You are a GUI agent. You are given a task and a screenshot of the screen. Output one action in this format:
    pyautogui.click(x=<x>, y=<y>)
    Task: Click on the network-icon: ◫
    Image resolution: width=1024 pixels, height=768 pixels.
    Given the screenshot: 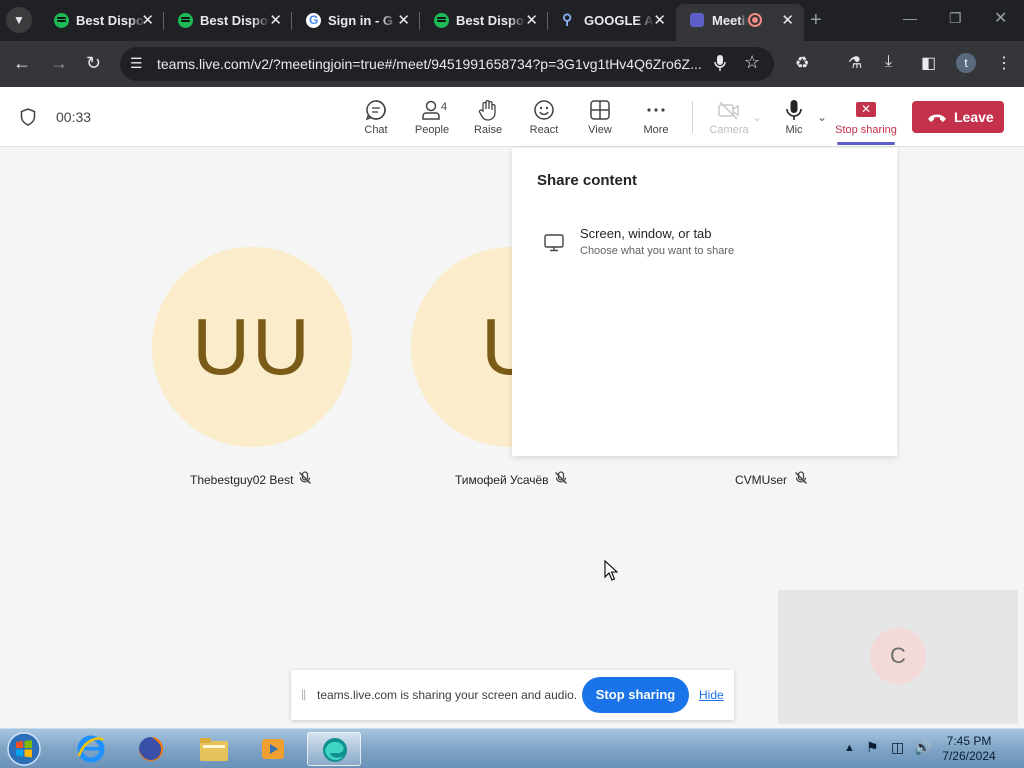 What is the action you would take?
    pyautogui.click(x=897, y=747)
    